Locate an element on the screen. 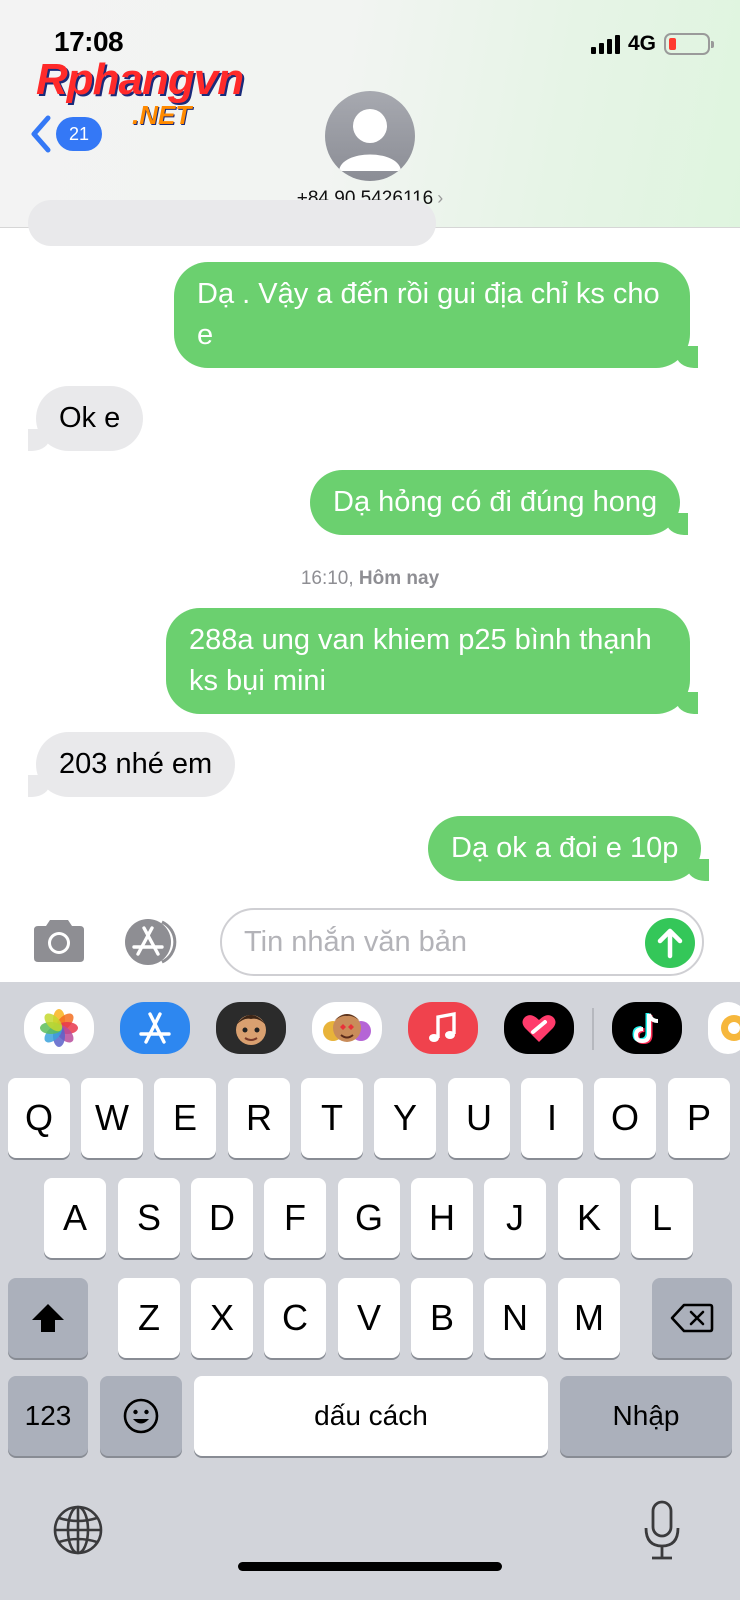 The width and height of the screenshot is (740, 1600). key-k: K is located at coordinates (589, 1218).